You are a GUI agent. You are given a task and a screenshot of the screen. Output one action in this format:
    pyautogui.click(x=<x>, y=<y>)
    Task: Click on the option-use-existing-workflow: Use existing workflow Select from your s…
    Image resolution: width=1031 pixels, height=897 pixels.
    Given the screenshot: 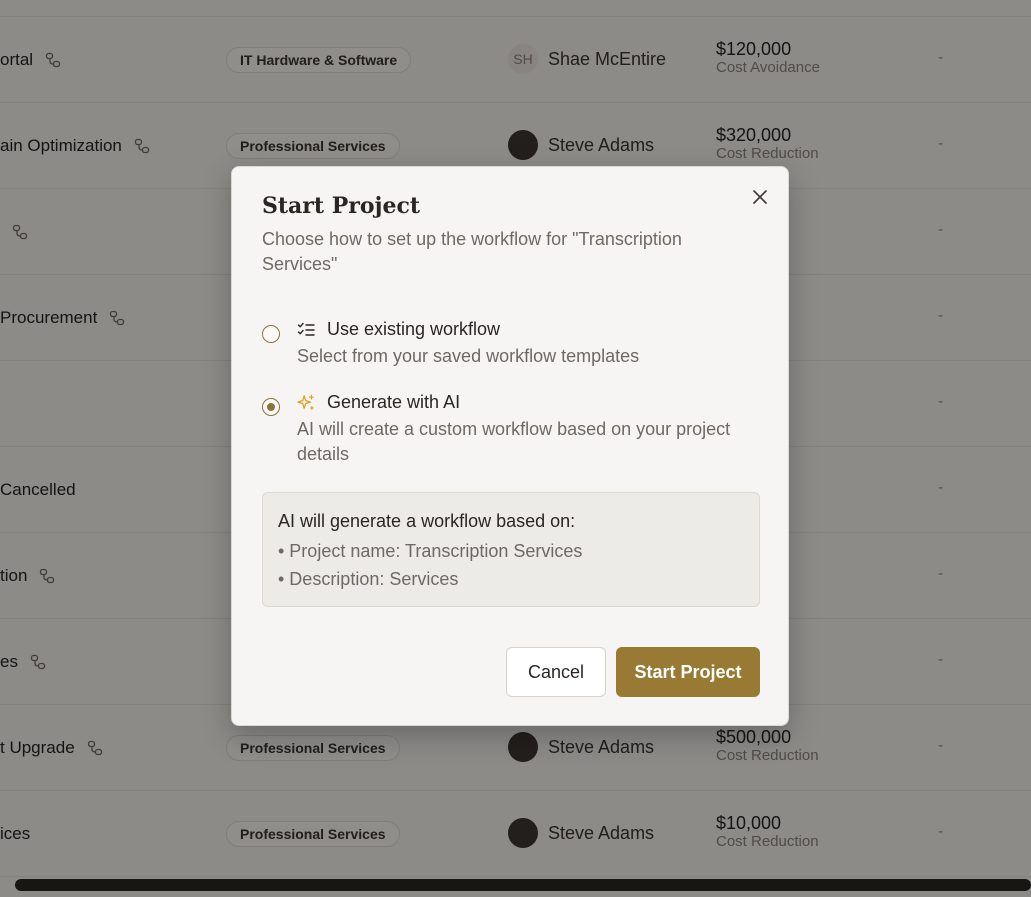 What is the action you would take?
    pyautogui.click(x=512, y=343)
    